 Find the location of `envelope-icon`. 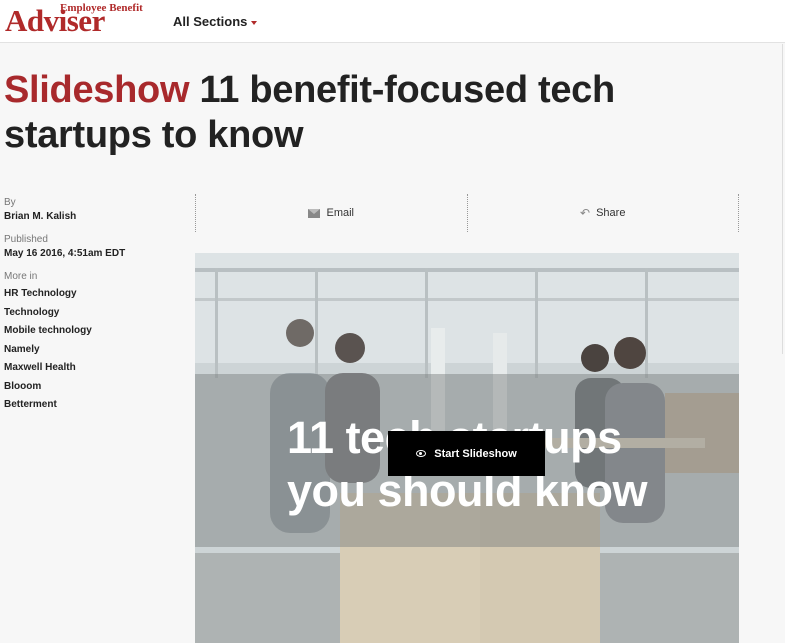

envelope-icon is located at coordinates (314, 213).